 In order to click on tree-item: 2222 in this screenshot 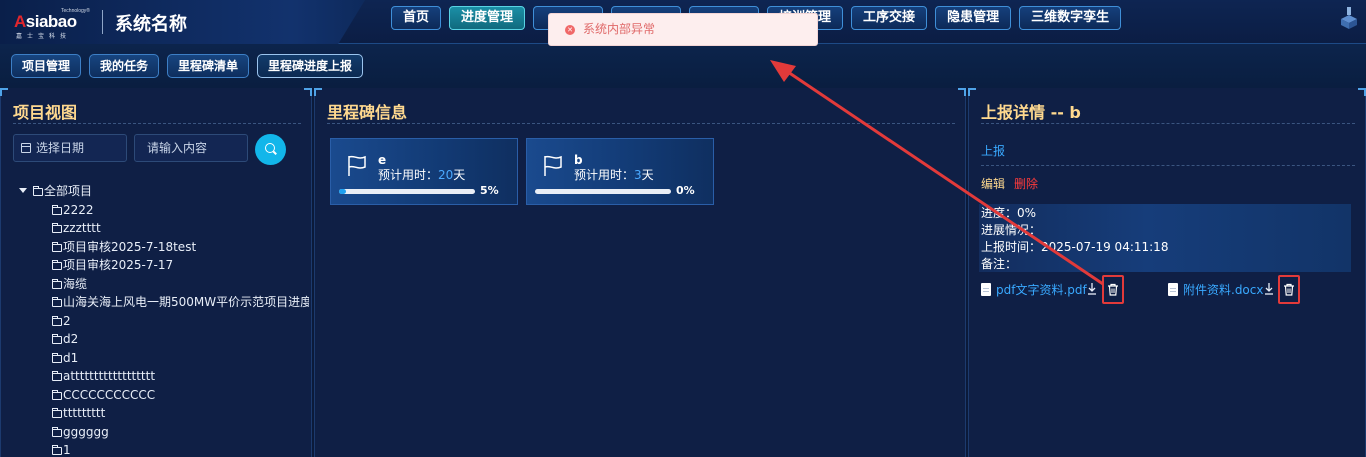, I will do `click(164, 210)`.